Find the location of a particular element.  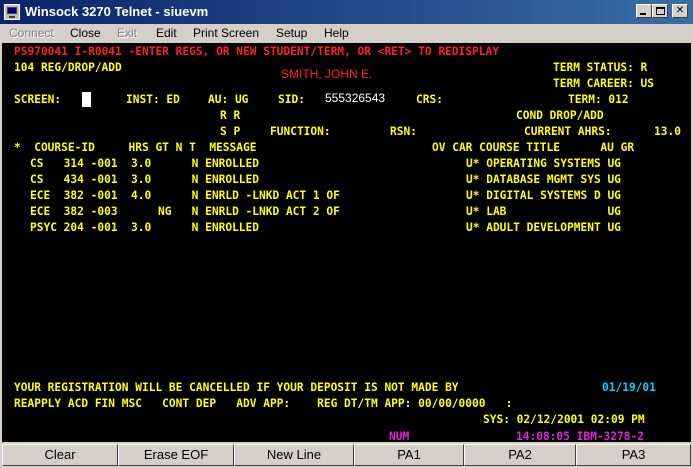

table-row-title: U* OPERATING SYSTEMS UG is located at coordinates (543, 163).